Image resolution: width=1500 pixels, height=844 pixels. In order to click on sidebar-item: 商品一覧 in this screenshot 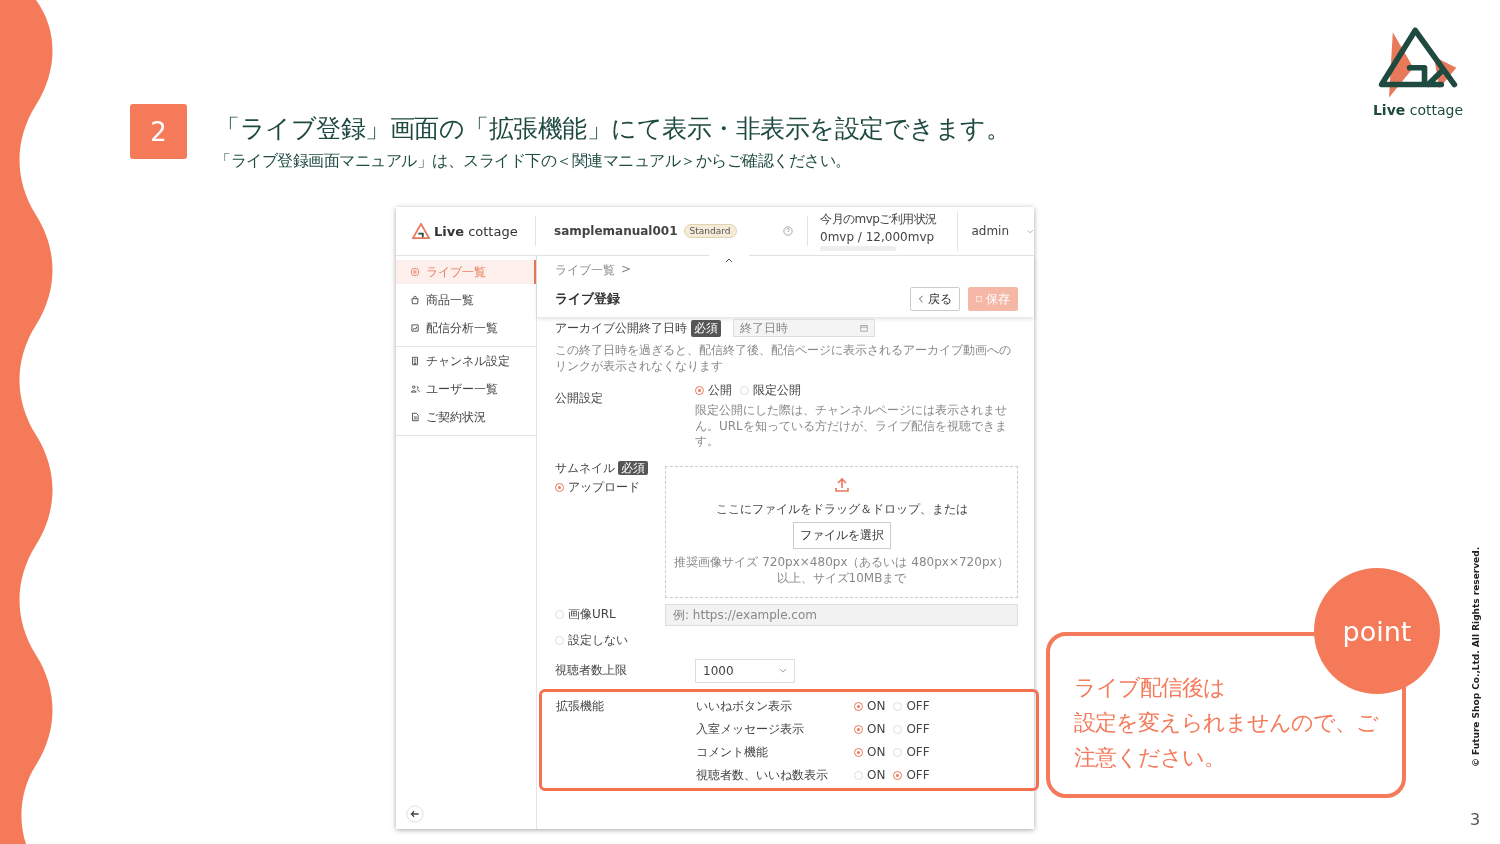, I will do `click(466, 300)`.